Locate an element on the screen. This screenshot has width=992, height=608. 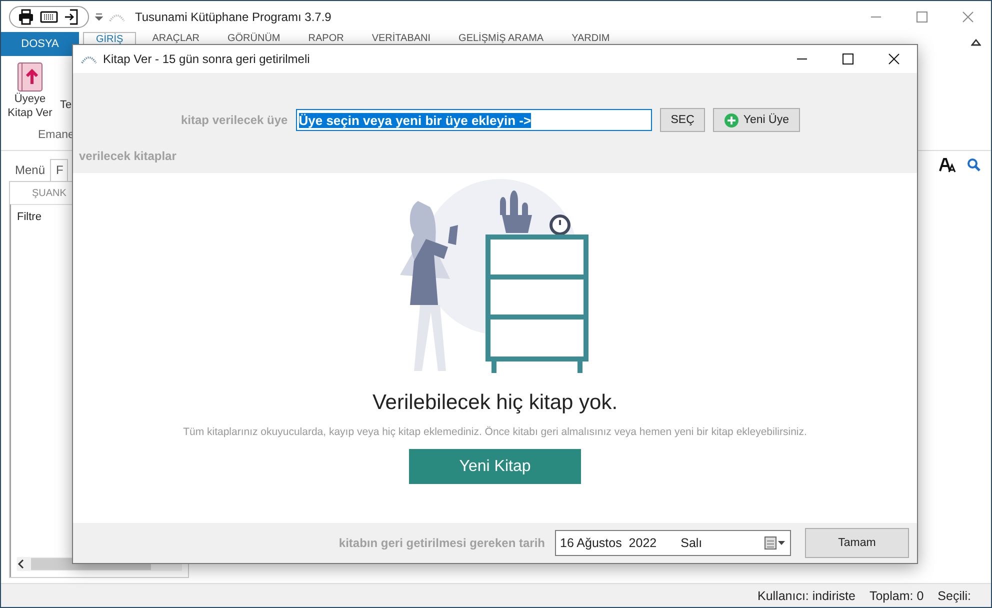
total-status: Toplam: 0 is located at coordinates (896, 595).